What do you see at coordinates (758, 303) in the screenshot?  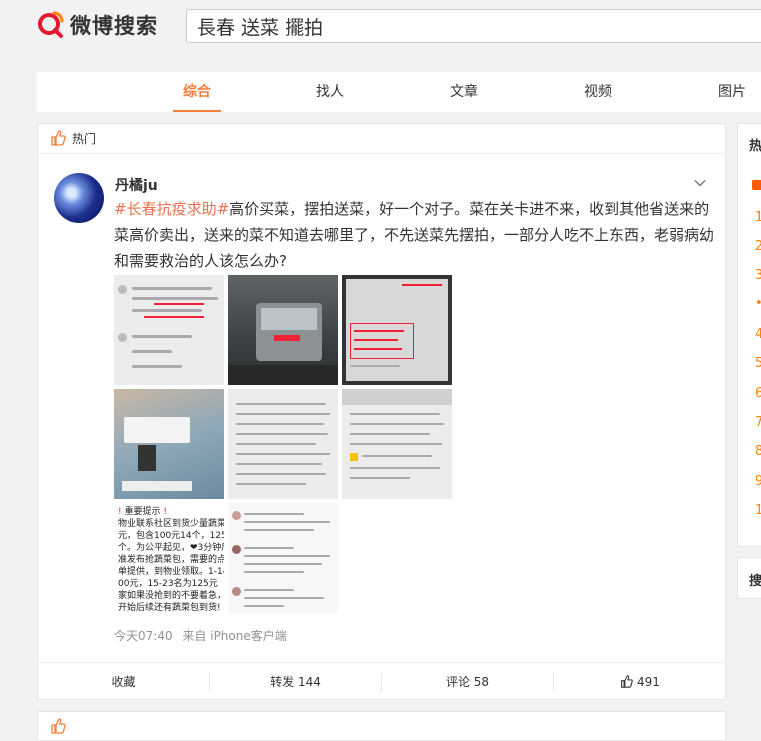 I see `rank-number: •` at bounding box center [758, 303].